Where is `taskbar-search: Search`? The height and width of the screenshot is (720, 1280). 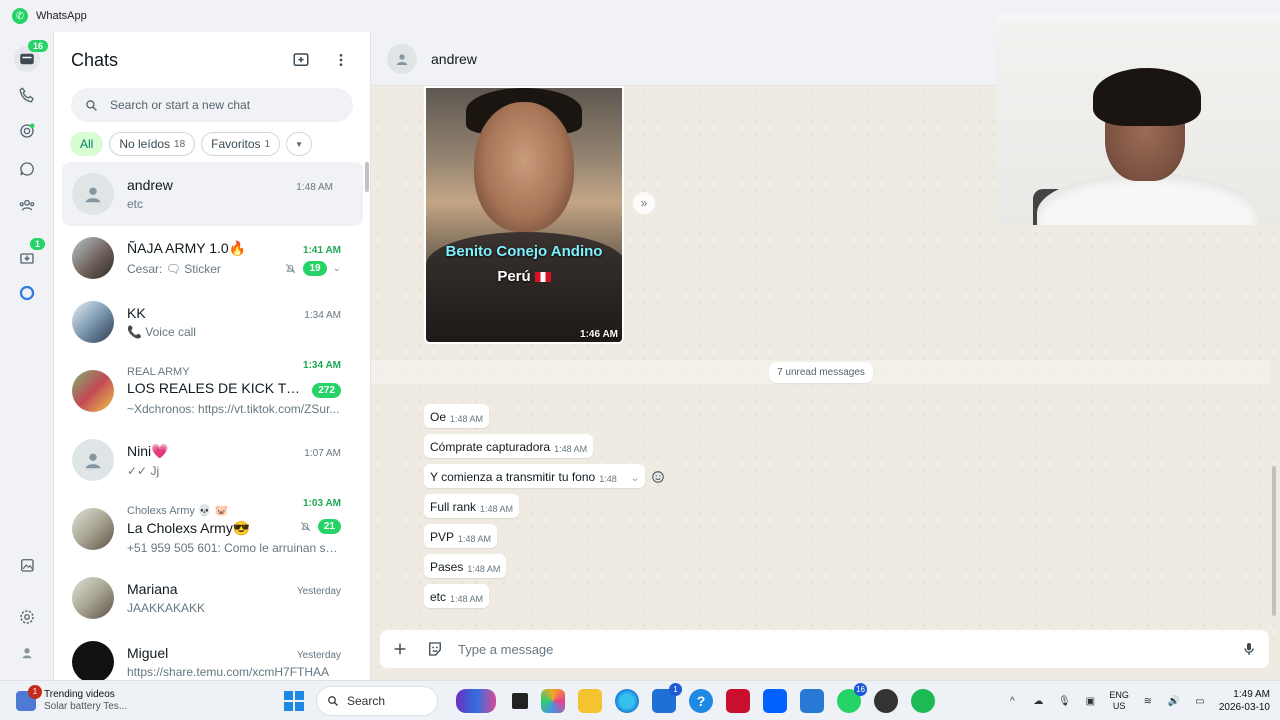
taskbar-search: Search is located at coordinates (377, 700).